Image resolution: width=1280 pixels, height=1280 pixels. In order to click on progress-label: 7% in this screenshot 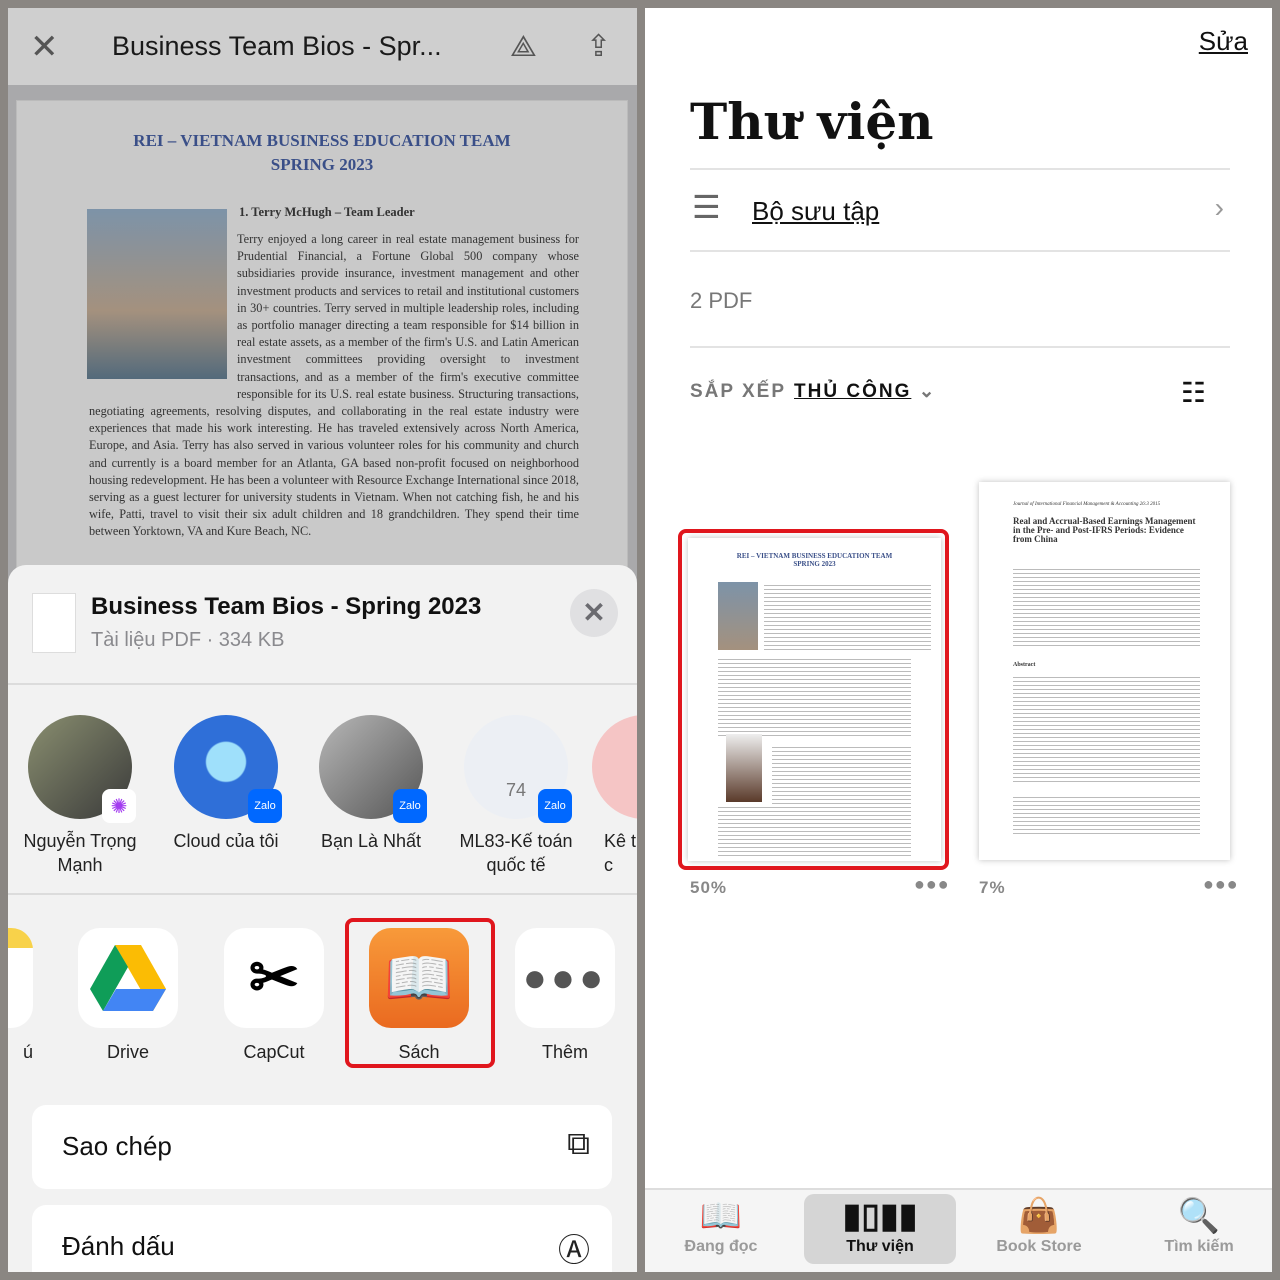, I will do `click(992, 887)`.